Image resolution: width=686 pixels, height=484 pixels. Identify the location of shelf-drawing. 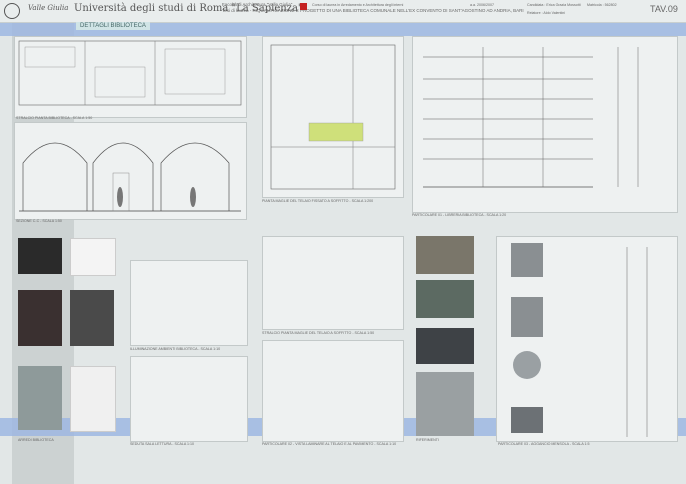
(531, 117).